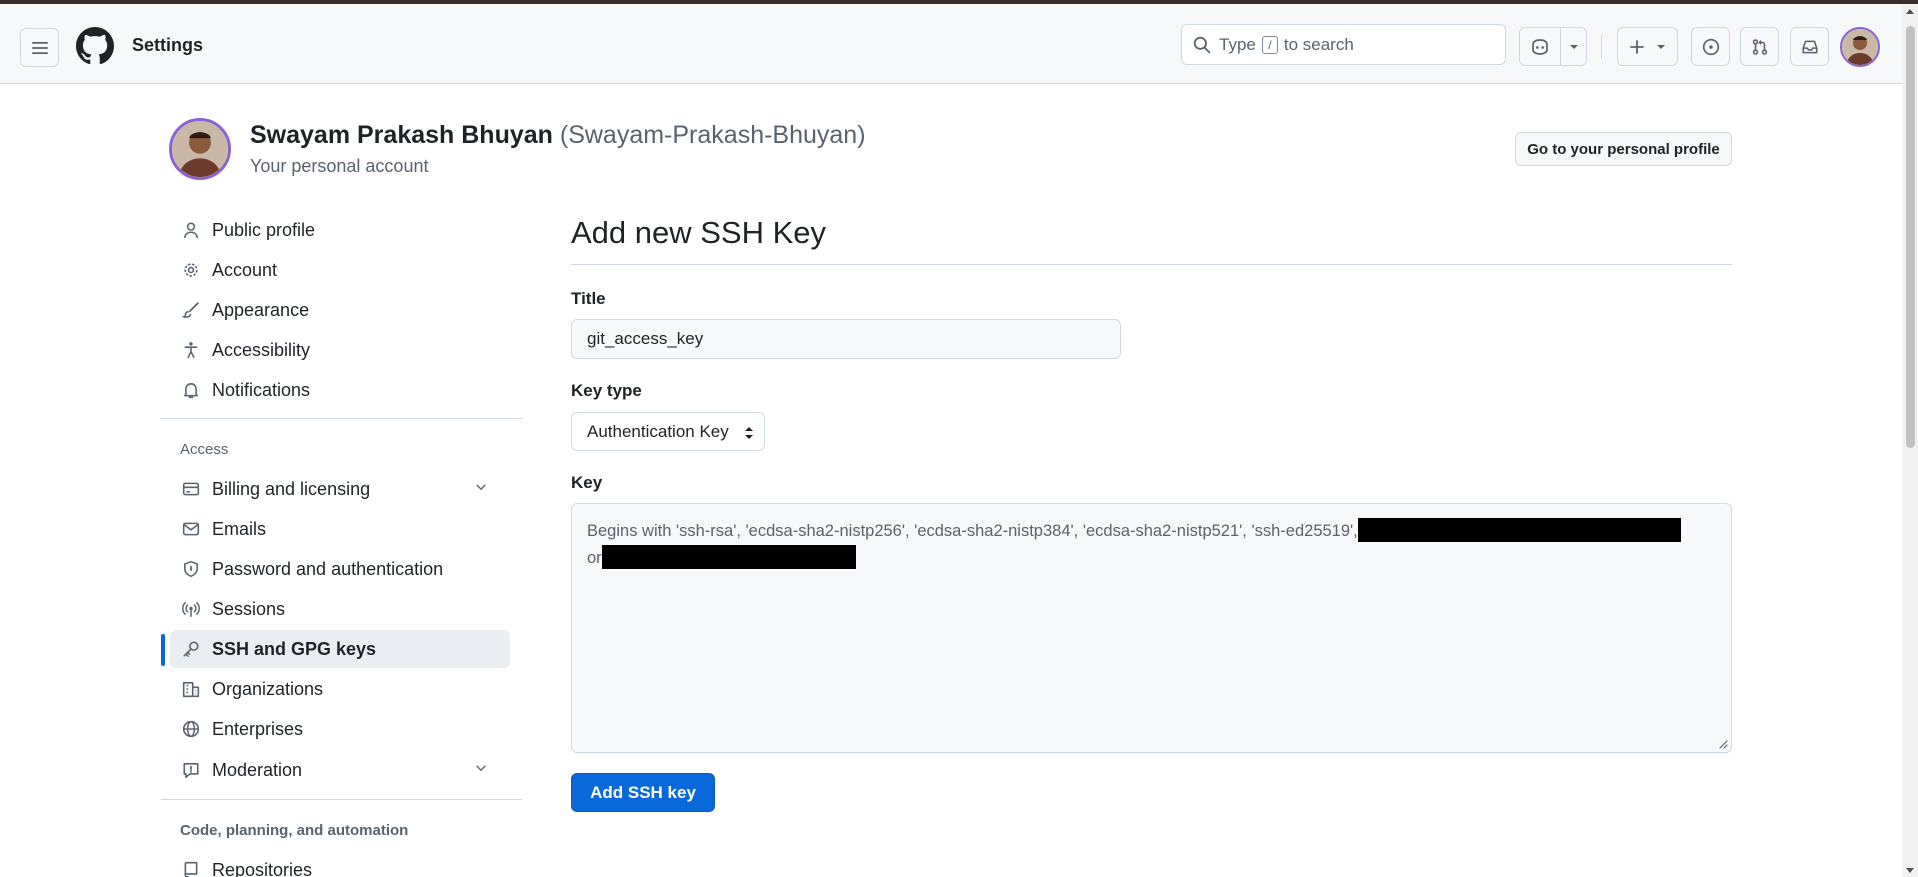 The width and height of the screenshot is (1918, 877). What do you see at coordinates (643, 792) in the screenshot?
I see `add-ssh-key-button: Add SSH key` at bounding box center [643, 792].